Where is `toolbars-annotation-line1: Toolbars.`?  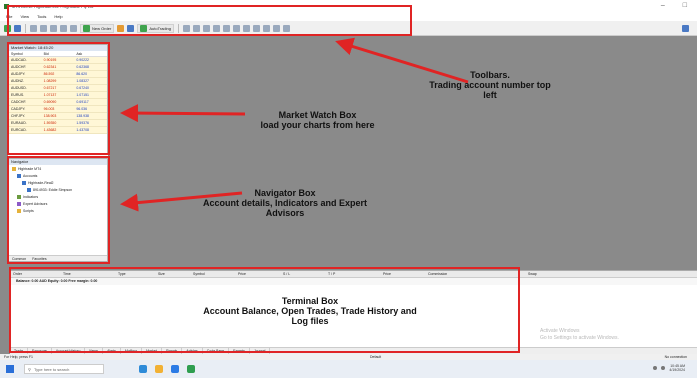 toolbars-annotation-line1: Toolbars. is located at coordinates (490, 75).